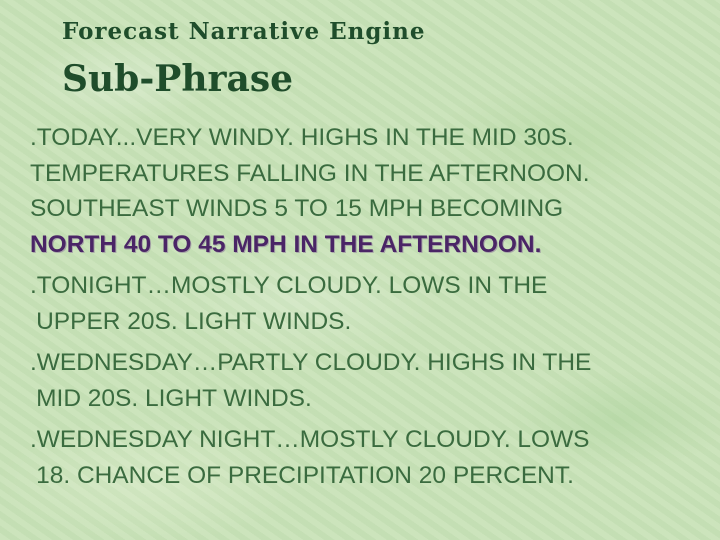 The height and width of the screenshot is (540, 720). Describe the element at coordinates (177, 79) in the screenshot. I see `slide-title: Sub-Phrase` at that location.